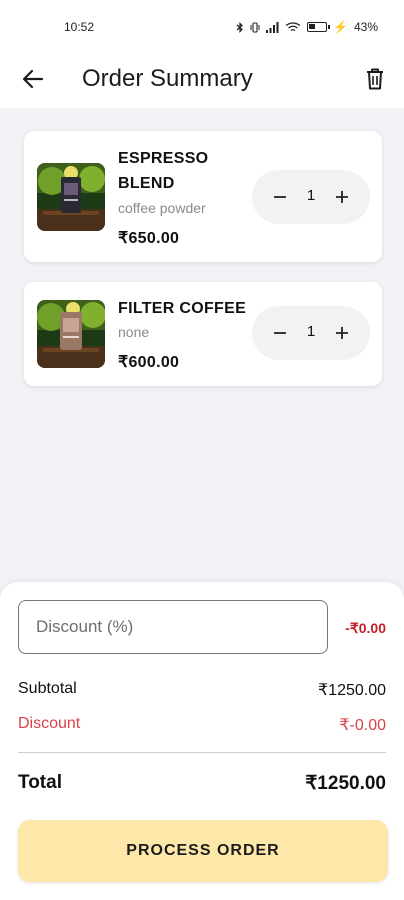 The height and width of the screenshot is (900, 404). Describe the element at coordinates (173, 627) in the screenshot. I see `discount-input` at that location.